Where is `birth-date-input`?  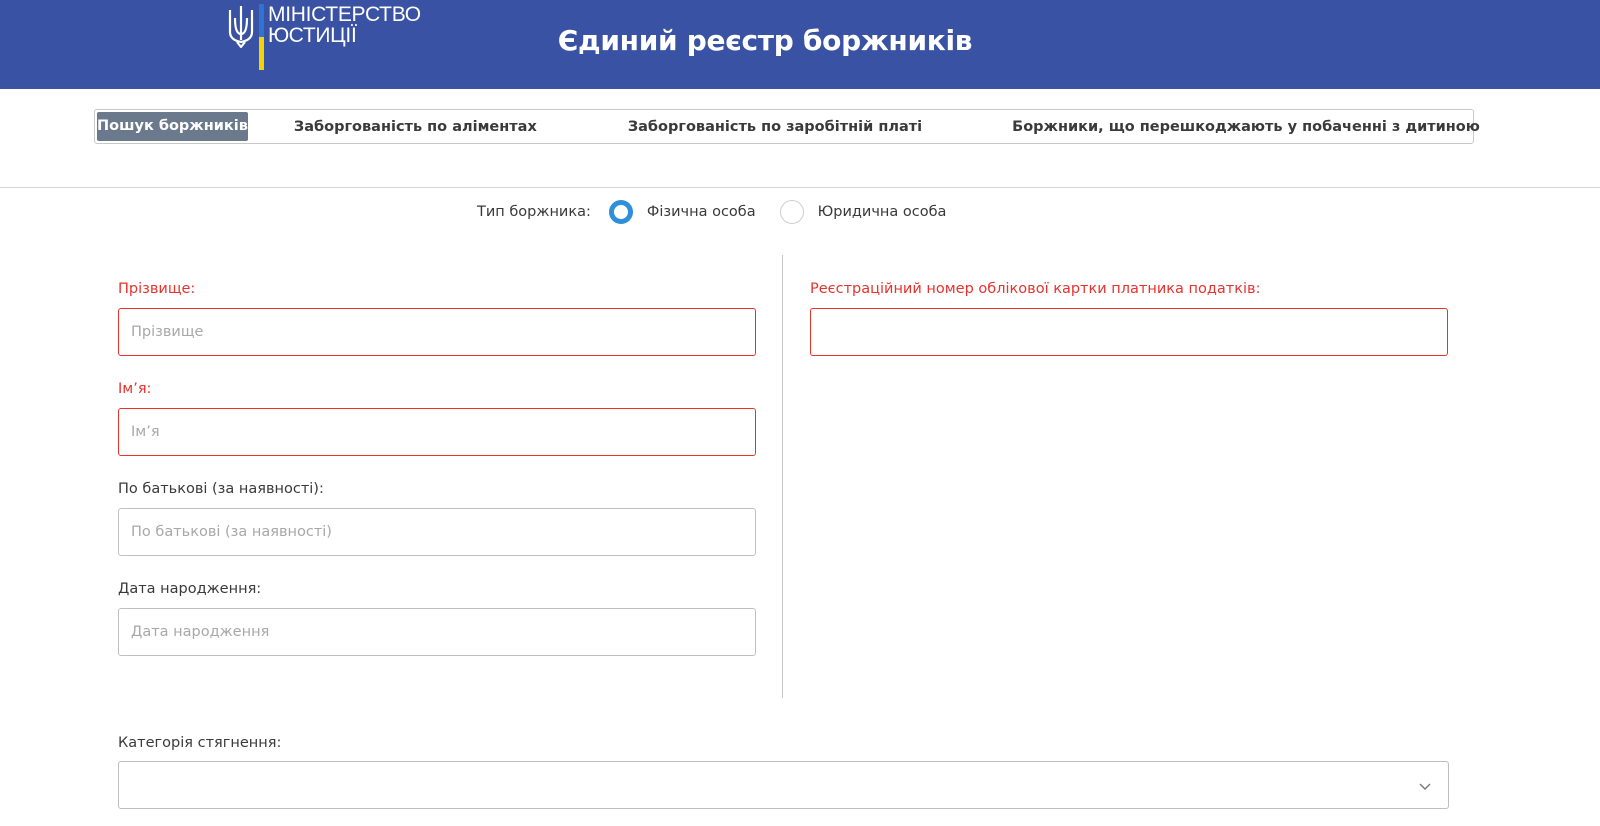
birth-date-input is located at coordinates (437, 632).